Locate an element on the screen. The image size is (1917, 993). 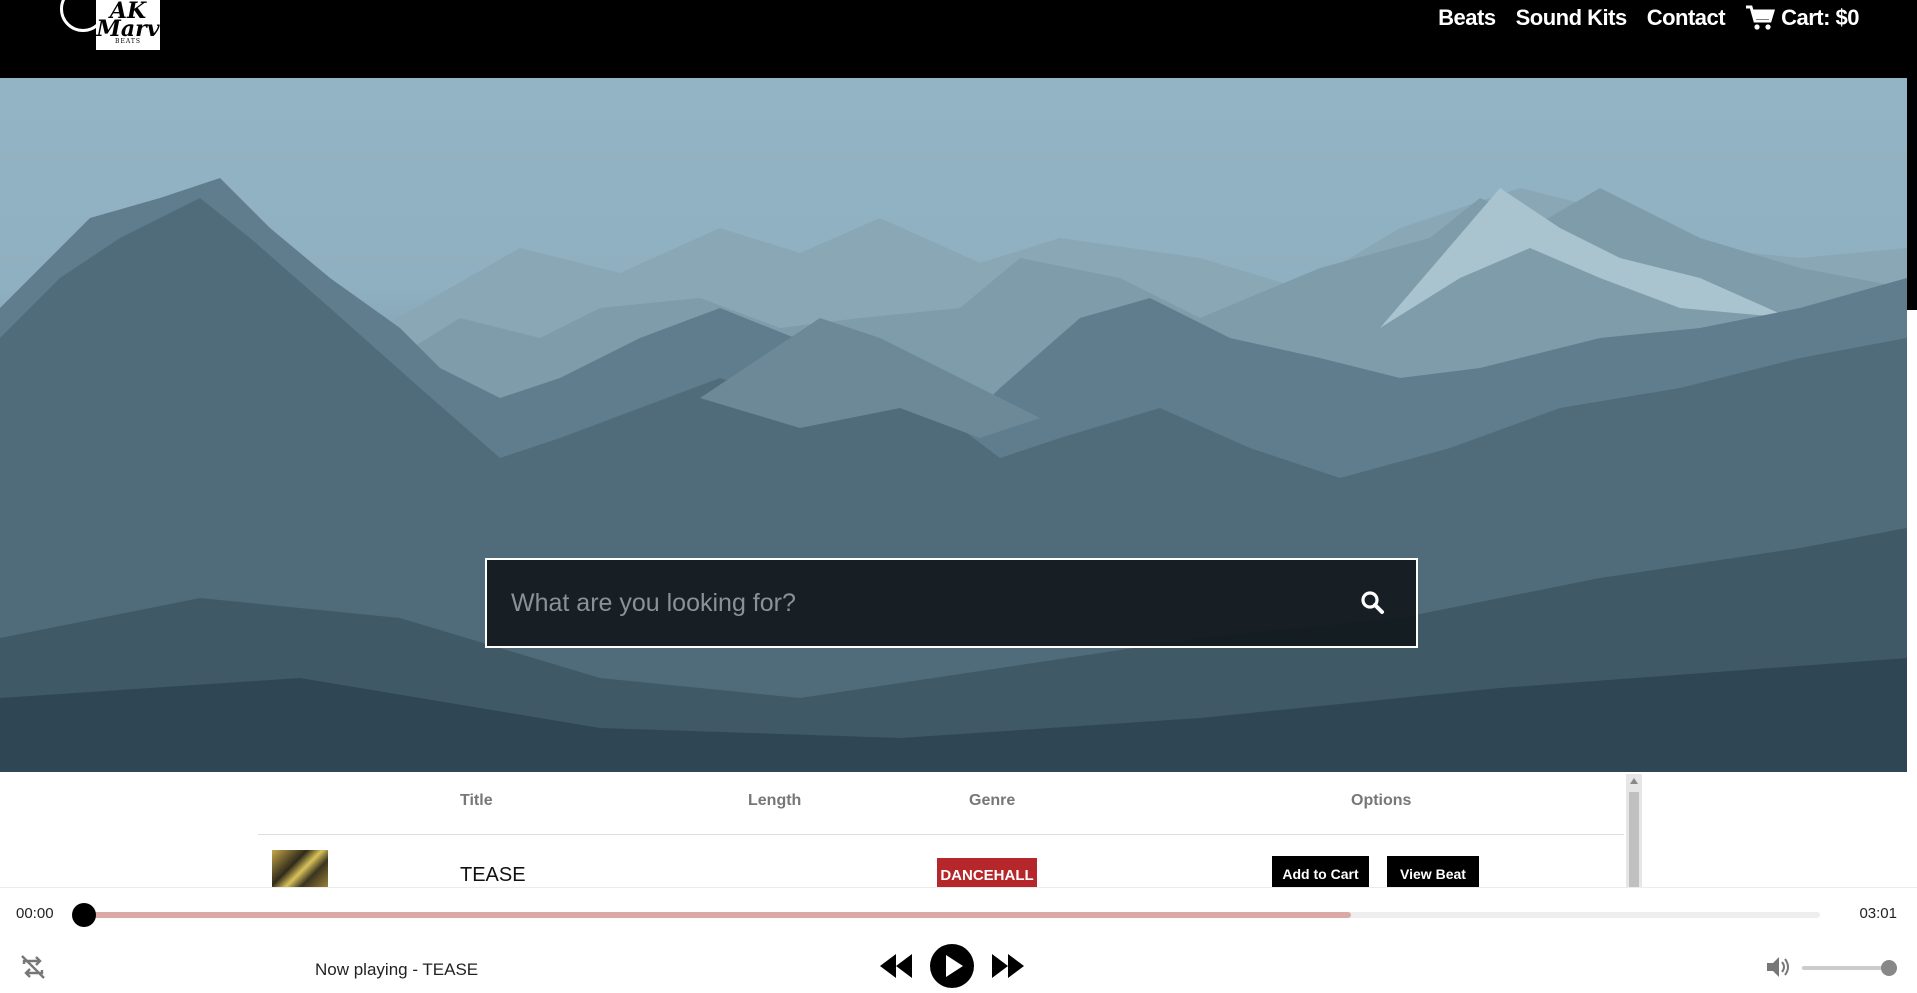
fast-forward-icon is located at coordinates (1008, 966).